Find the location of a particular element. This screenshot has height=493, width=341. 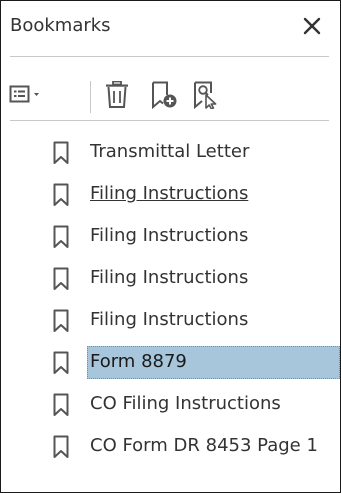

bookmarks-toolbar is located at coordinates (170, 92).